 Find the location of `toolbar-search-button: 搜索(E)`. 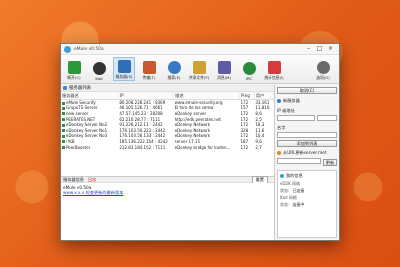

toolbar-search-button: 搜索(E) is located at coordinates (174, 69).